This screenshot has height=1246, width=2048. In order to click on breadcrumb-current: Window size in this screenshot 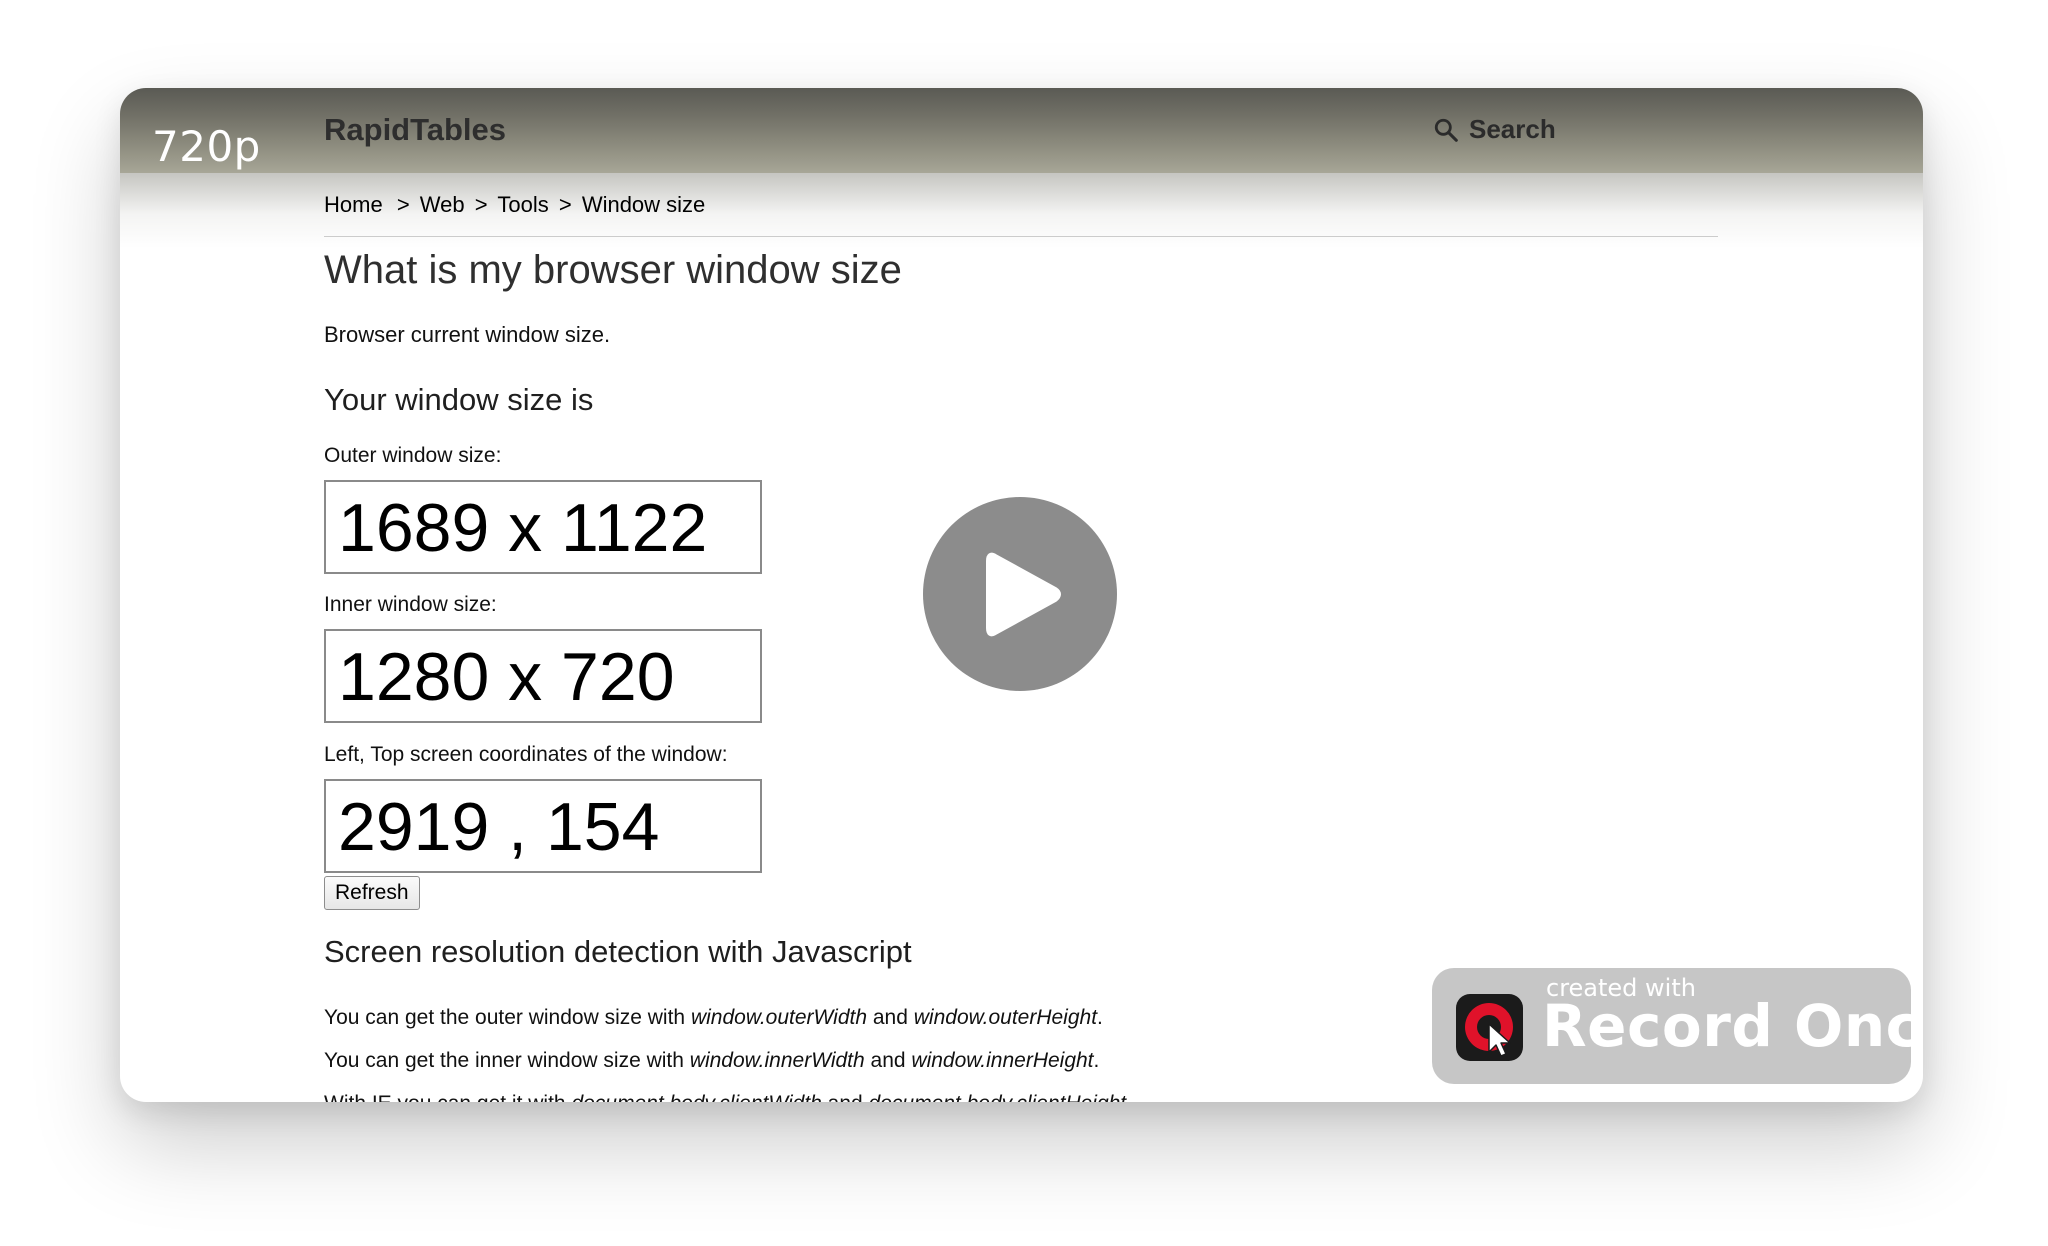, I will do `click(643, 204)`.